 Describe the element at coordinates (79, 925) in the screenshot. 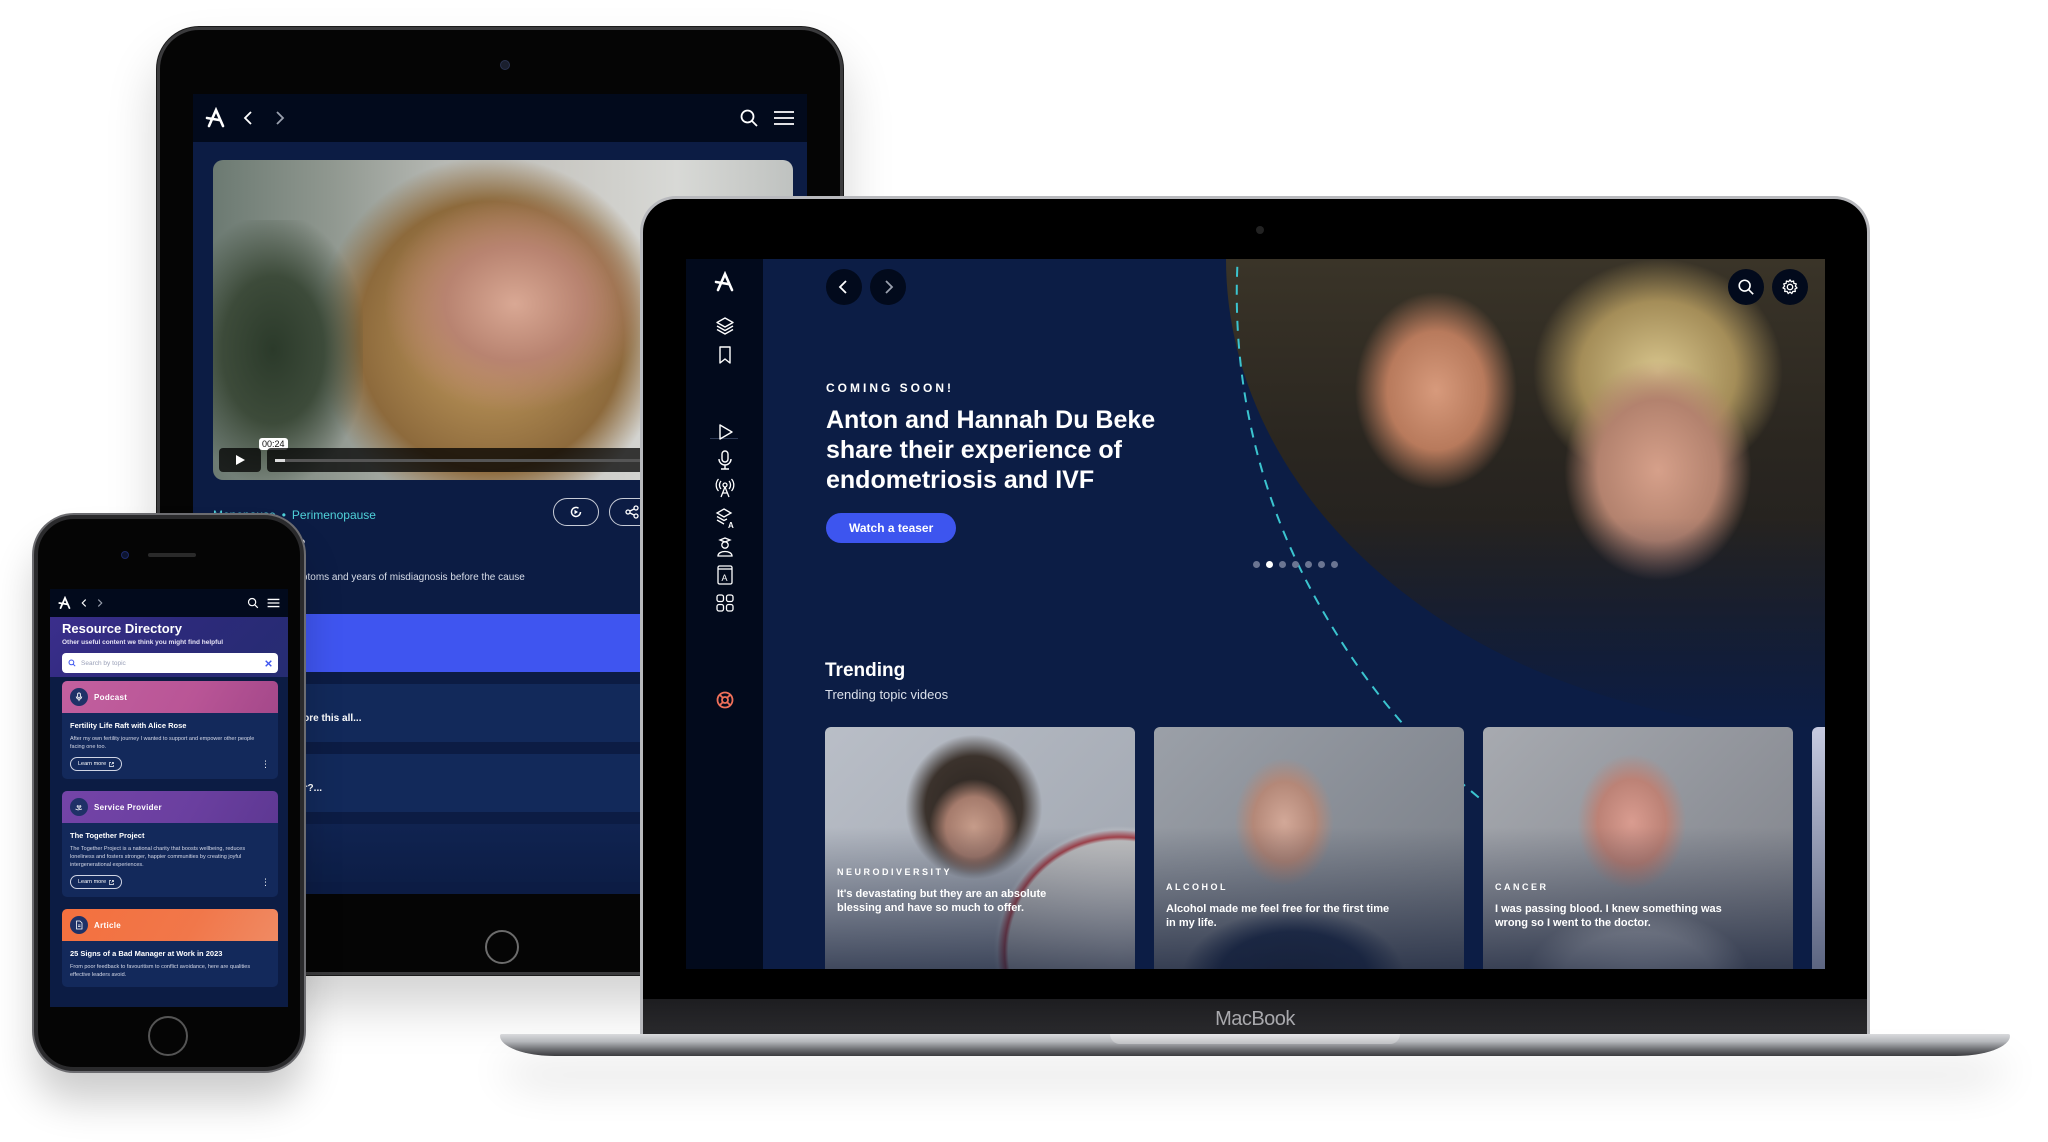

I see `document-icon` at that location.